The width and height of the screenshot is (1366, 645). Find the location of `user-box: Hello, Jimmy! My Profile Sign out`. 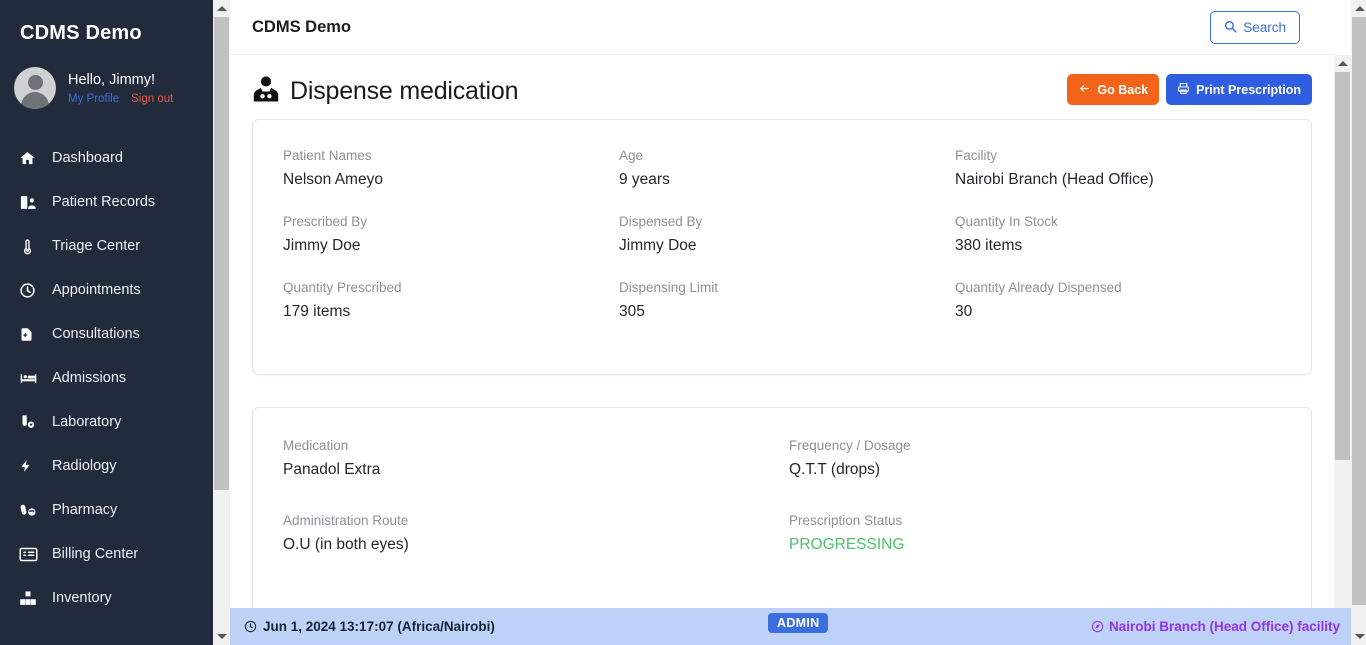

user-box: Hello, Jimmy! My Profile Sign out is located at coordinates (106, 77).